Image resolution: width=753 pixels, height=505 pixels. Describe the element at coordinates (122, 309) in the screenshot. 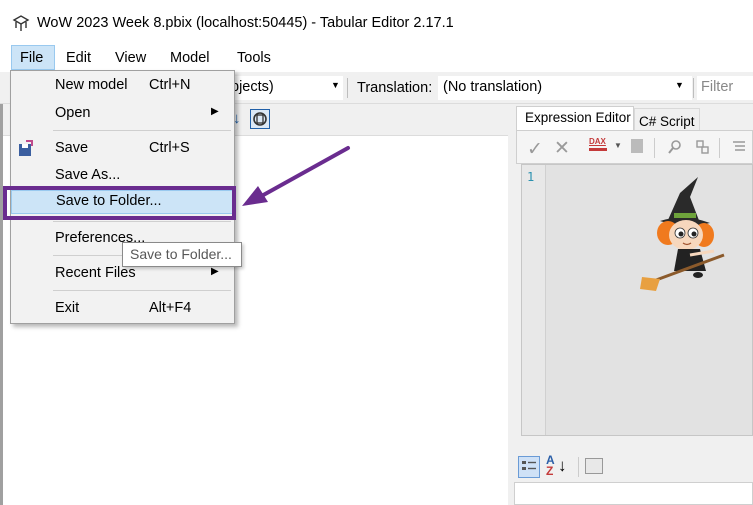

I see `menu-item-exit: Exit Alt+F4` at that location.